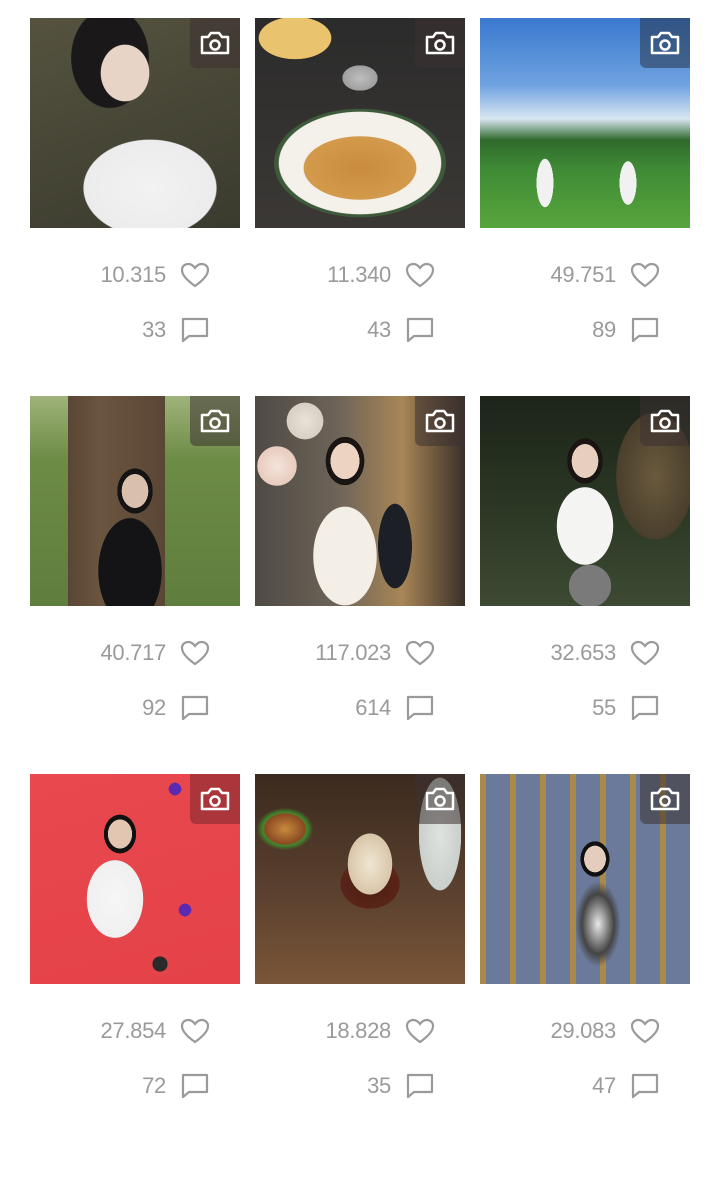 The height and width of the screenshot is (1200, 728). What do you see at coordinates (133, 274) in the screenshot?
I see `likes-count: 10.315` at bounding box center [133, 274].